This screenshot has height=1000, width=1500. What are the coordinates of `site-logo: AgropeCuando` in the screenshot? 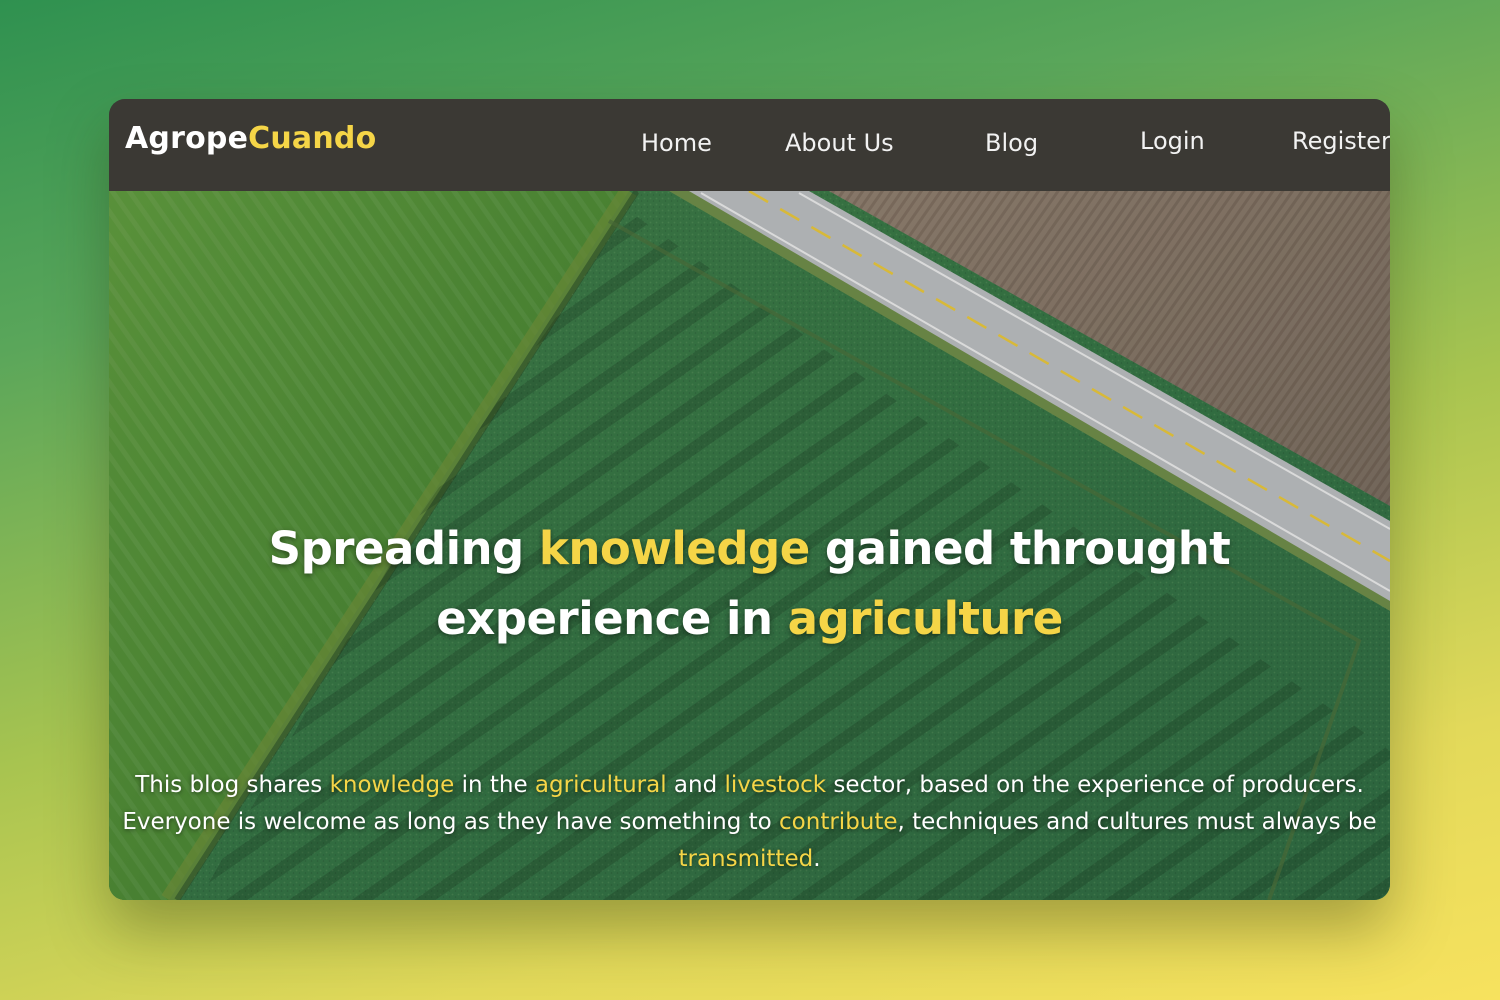 It's located at (250, 138).